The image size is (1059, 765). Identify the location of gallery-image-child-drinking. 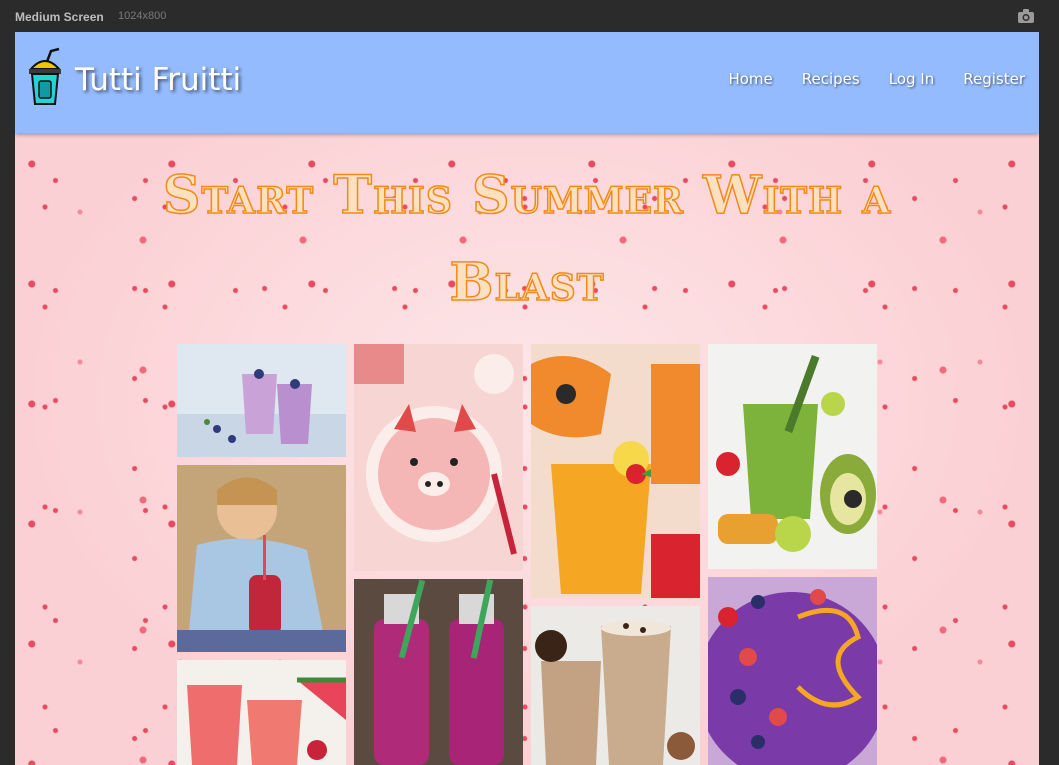
(261, 558).